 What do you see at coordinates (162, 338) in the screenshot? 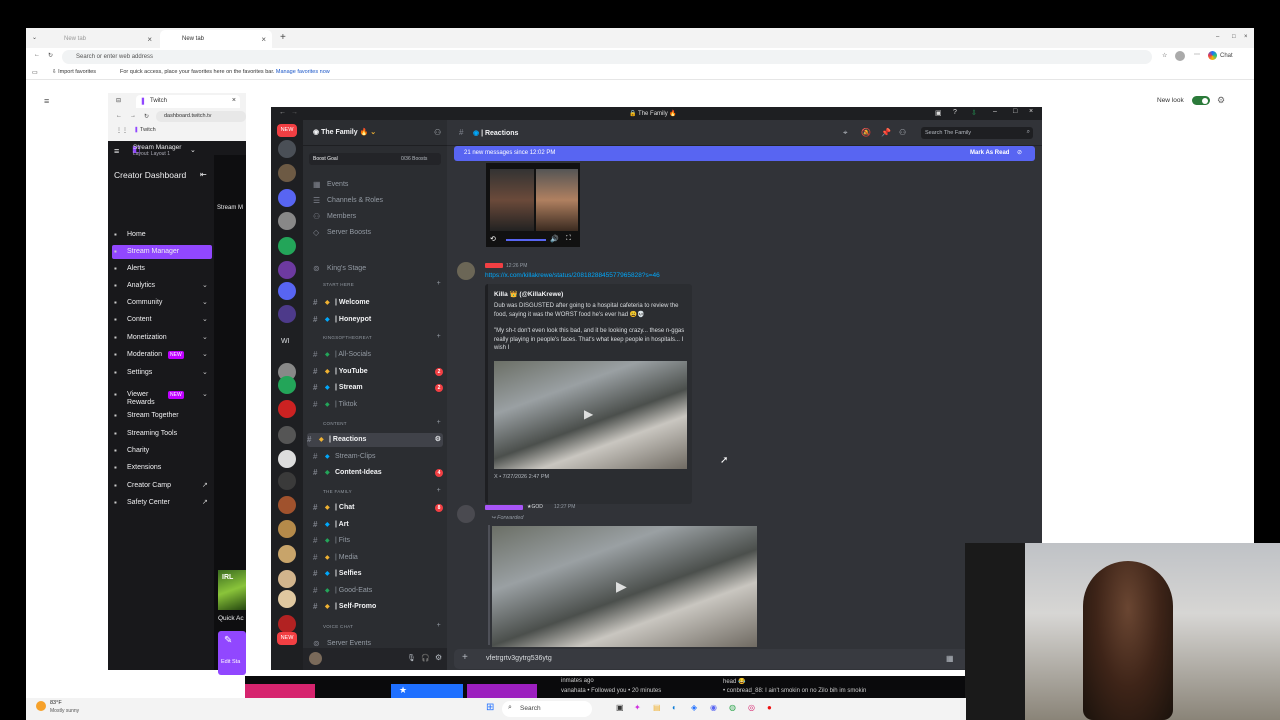
I see `twitch-nav-monetization: ▪ Monetization ⌄` at bounding box center [162, 338].